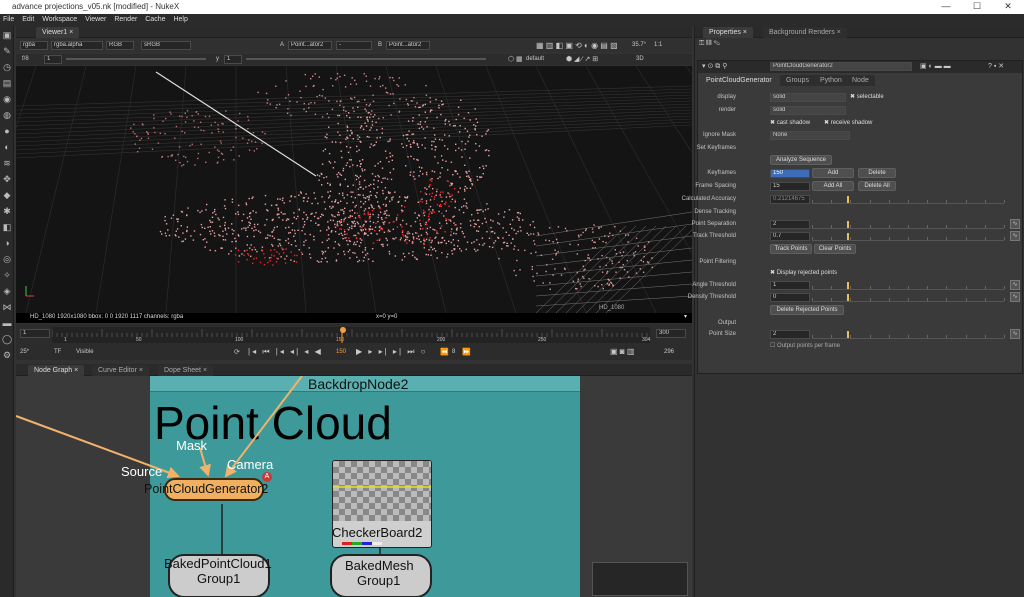 The height and width of the screenshot is (597, 1024). What do you see at coordinates (7, 163) in the screenshot?
I see `layers-icon: ≋` at bounding box center [7, 163].